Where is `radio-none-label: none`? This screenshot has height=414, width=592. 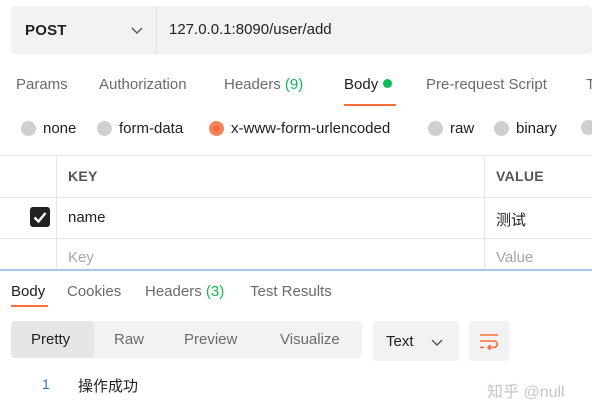 radio-none-label: none is located at coordinates (60, 128).